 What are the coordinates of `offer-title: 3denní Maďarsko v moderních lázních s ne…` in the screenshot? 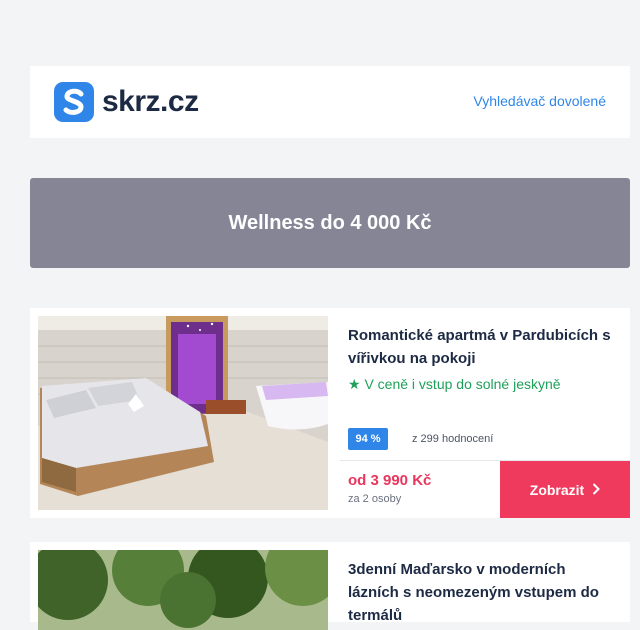 It's located at (483, 592).